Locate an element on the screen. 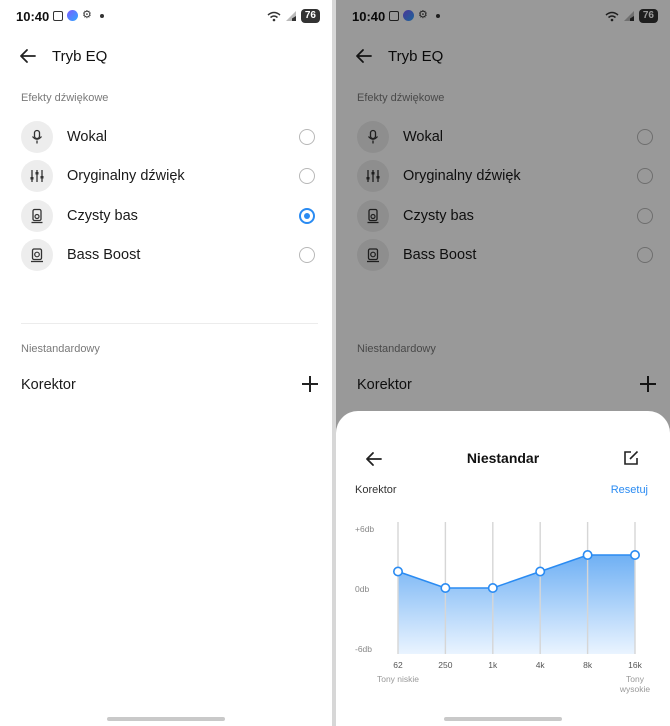 This screenshot has height=726, width=670. speaker-icon is located at coordinates (37, 216).